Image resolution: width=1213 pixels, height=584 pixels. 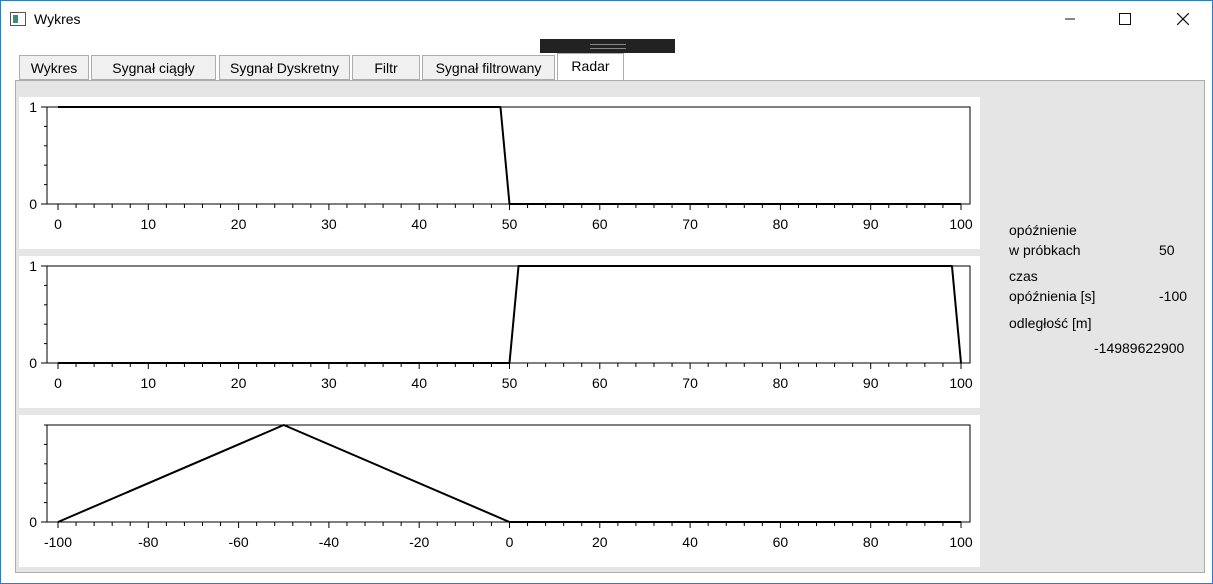 I want to click on x-tick-label: -20, so click(x=419, y=542).